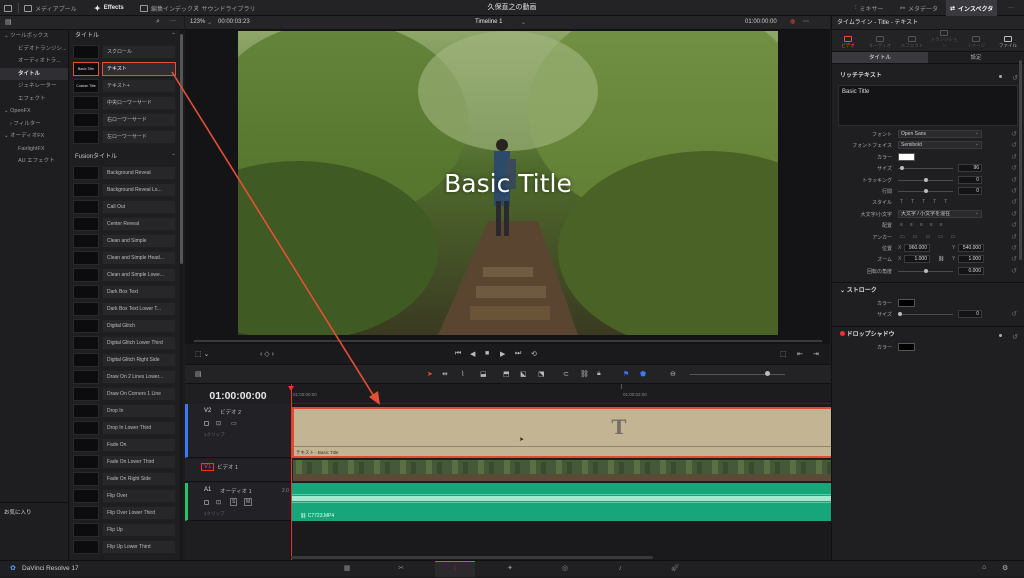 The width and height of the screenshot is (1024, 578). What do you see at coordinates (458, 354) in the screenshot?
I see `go-to-start-icon: ⏮` at bounding box center [458, 354].